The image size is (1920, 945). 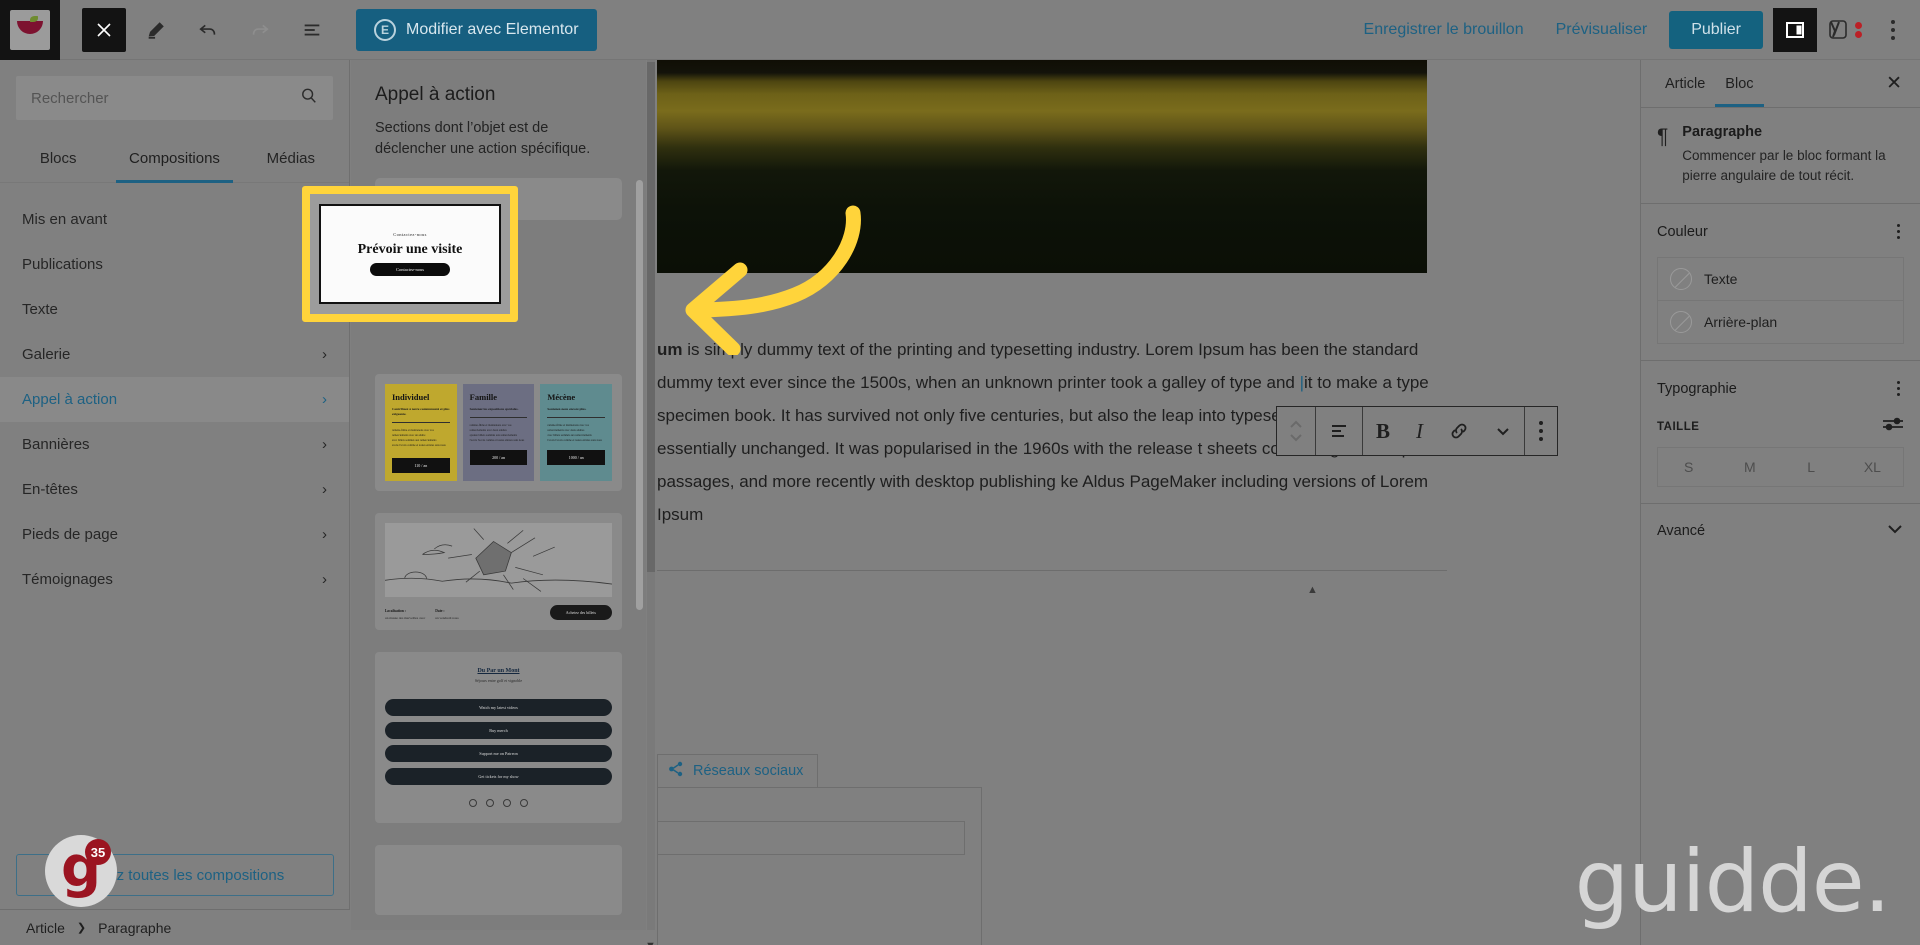 I want to click on pattern-panel-scrollbar, so click(x=639, y=395).